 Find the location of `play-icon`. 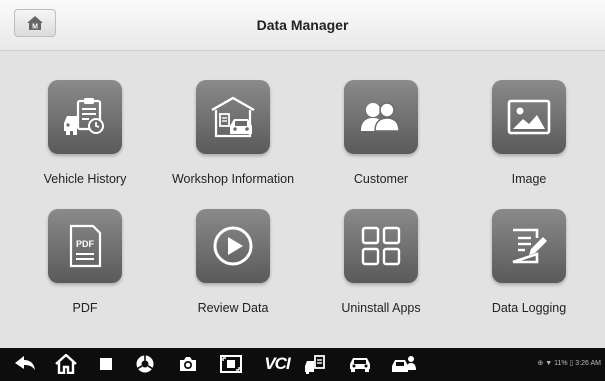

play-icon is located at coordinates (233, 246).